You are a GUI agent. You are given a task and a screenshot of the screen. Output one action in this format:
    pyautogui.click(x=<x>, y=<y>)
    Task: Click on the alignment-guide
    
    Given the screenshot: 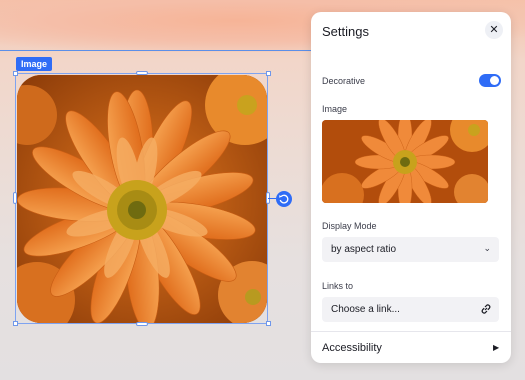 What is the action you would take?
    pyautogui.click(x=156, y=50)
    